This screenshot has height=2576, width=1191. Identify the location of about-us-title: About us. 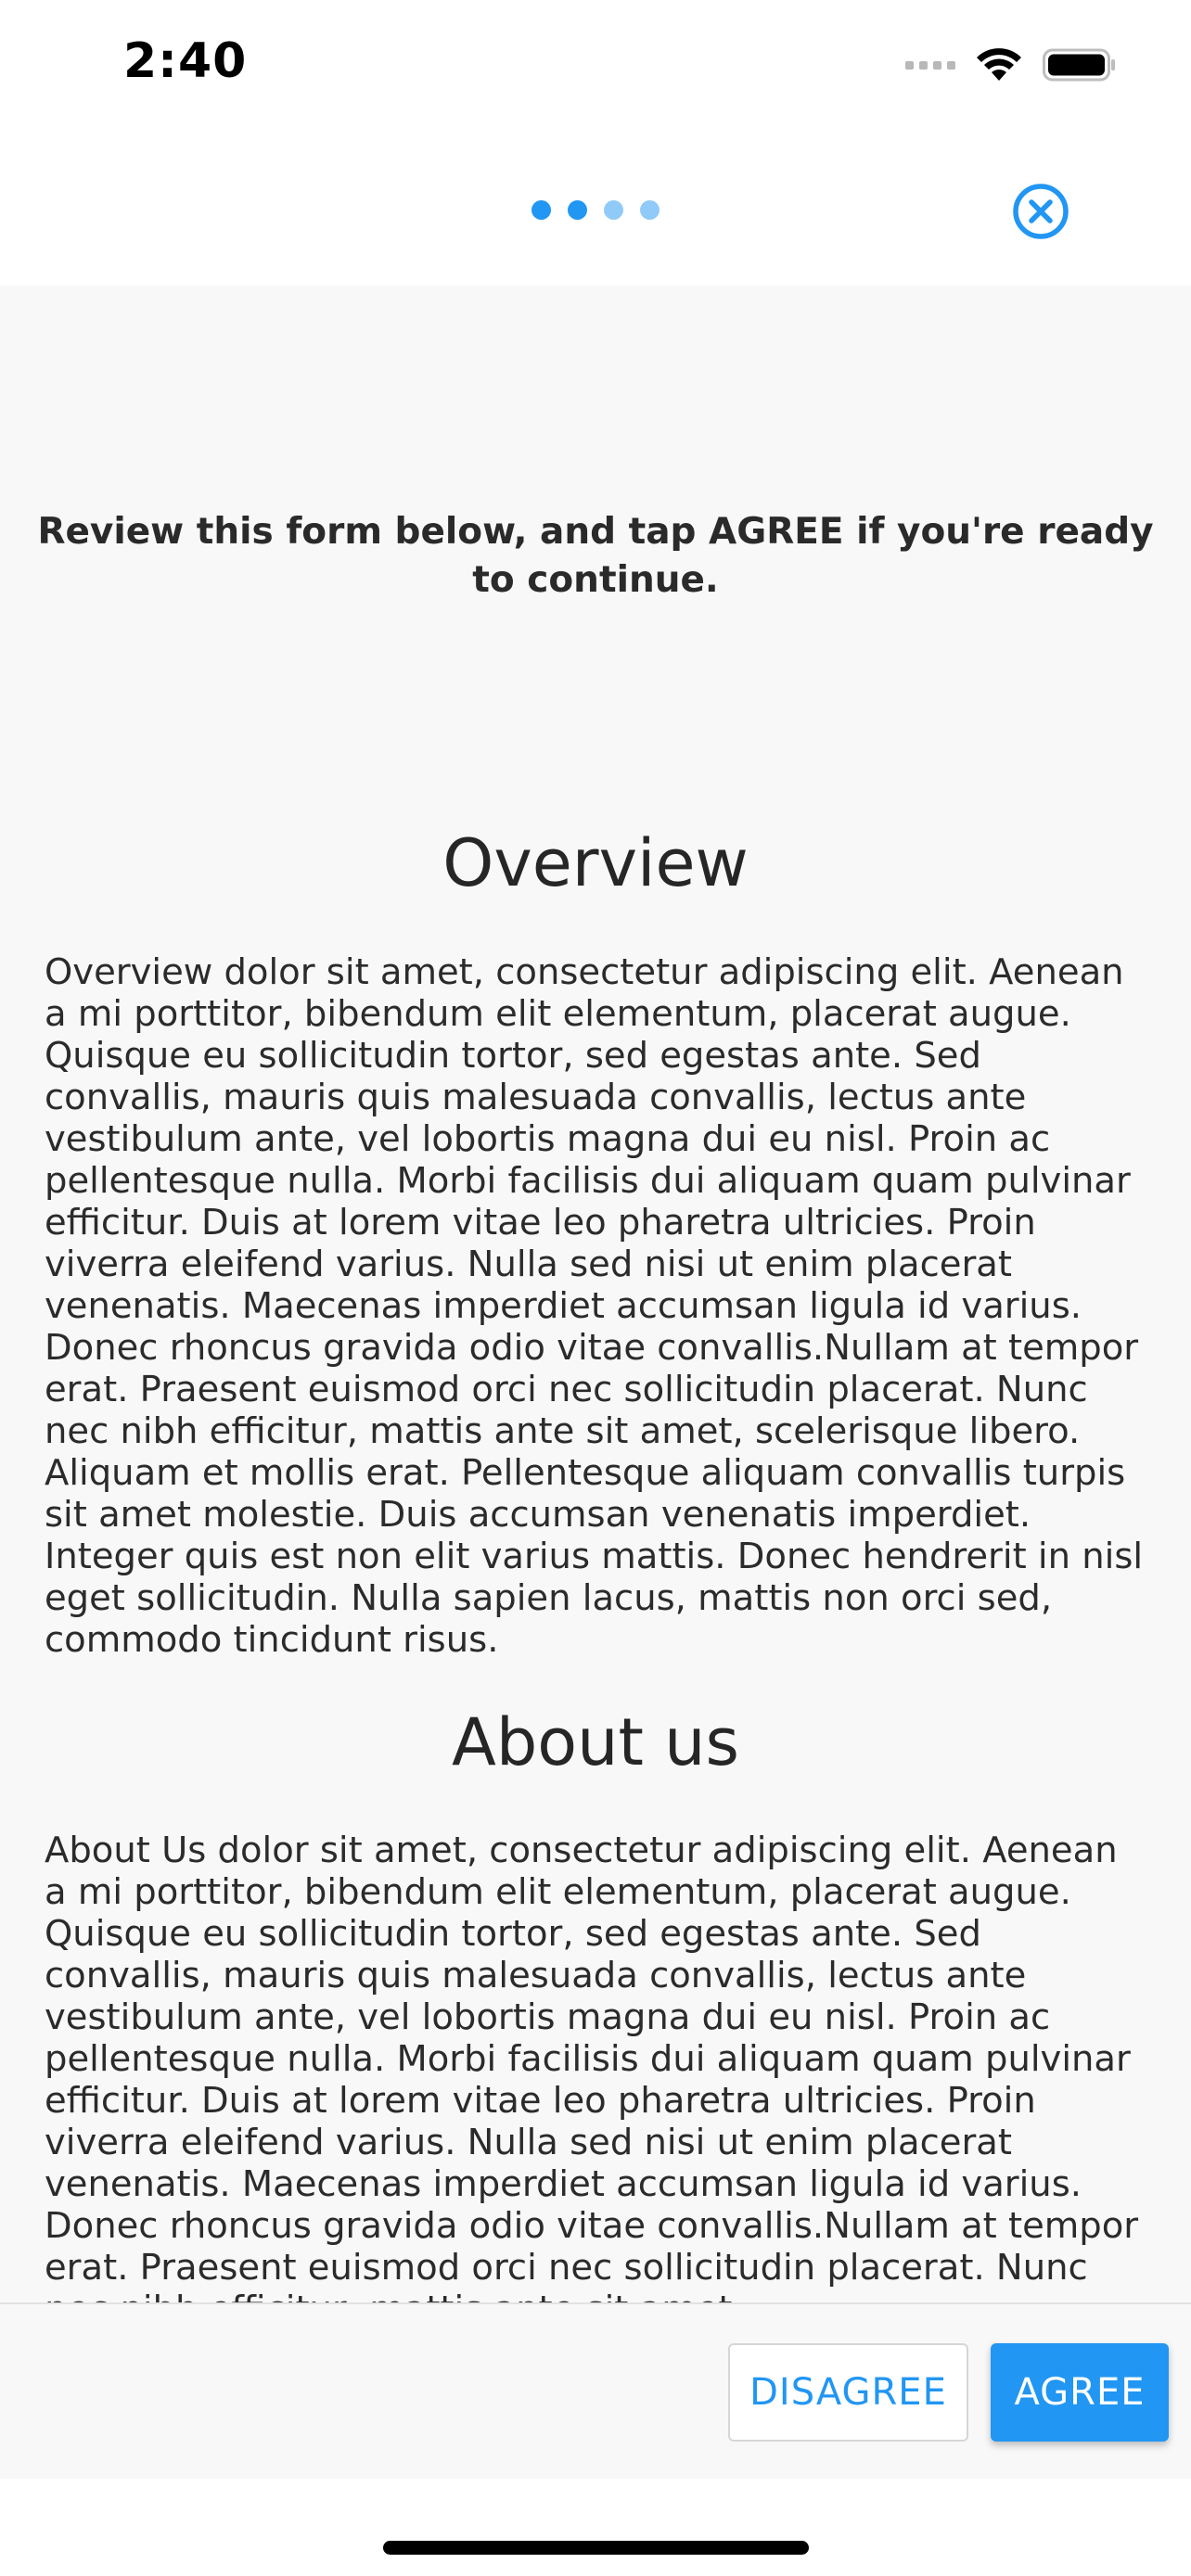
(595, 1742).